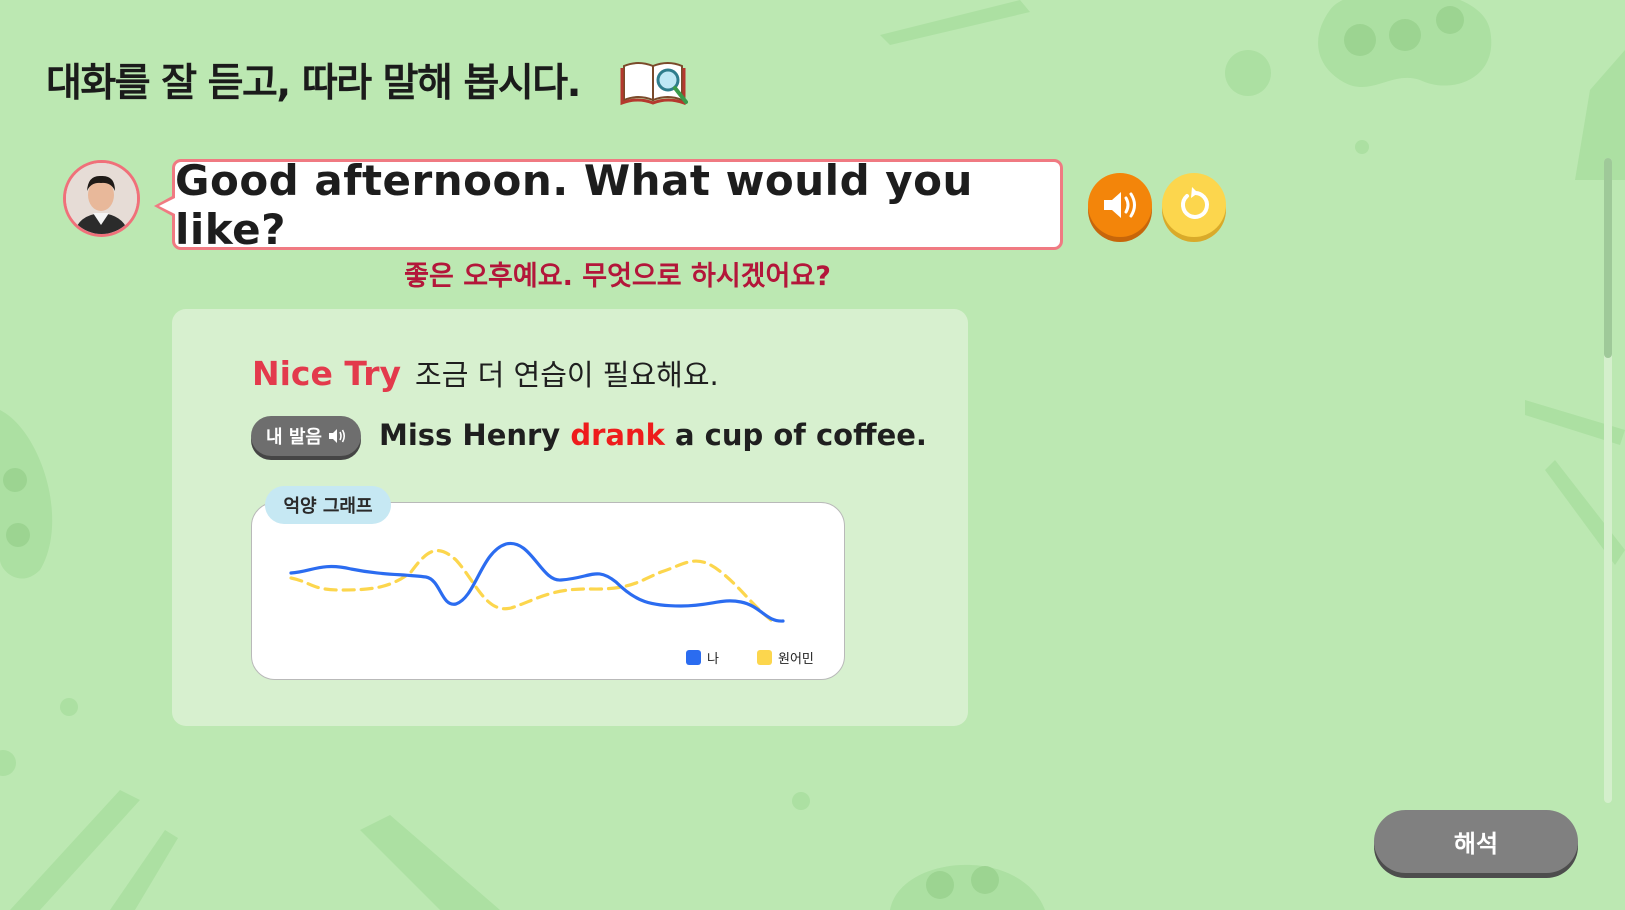 The image size is (1625, 910). I want to click on my-pronunciation-button: 내 발음, so click(306, 436).